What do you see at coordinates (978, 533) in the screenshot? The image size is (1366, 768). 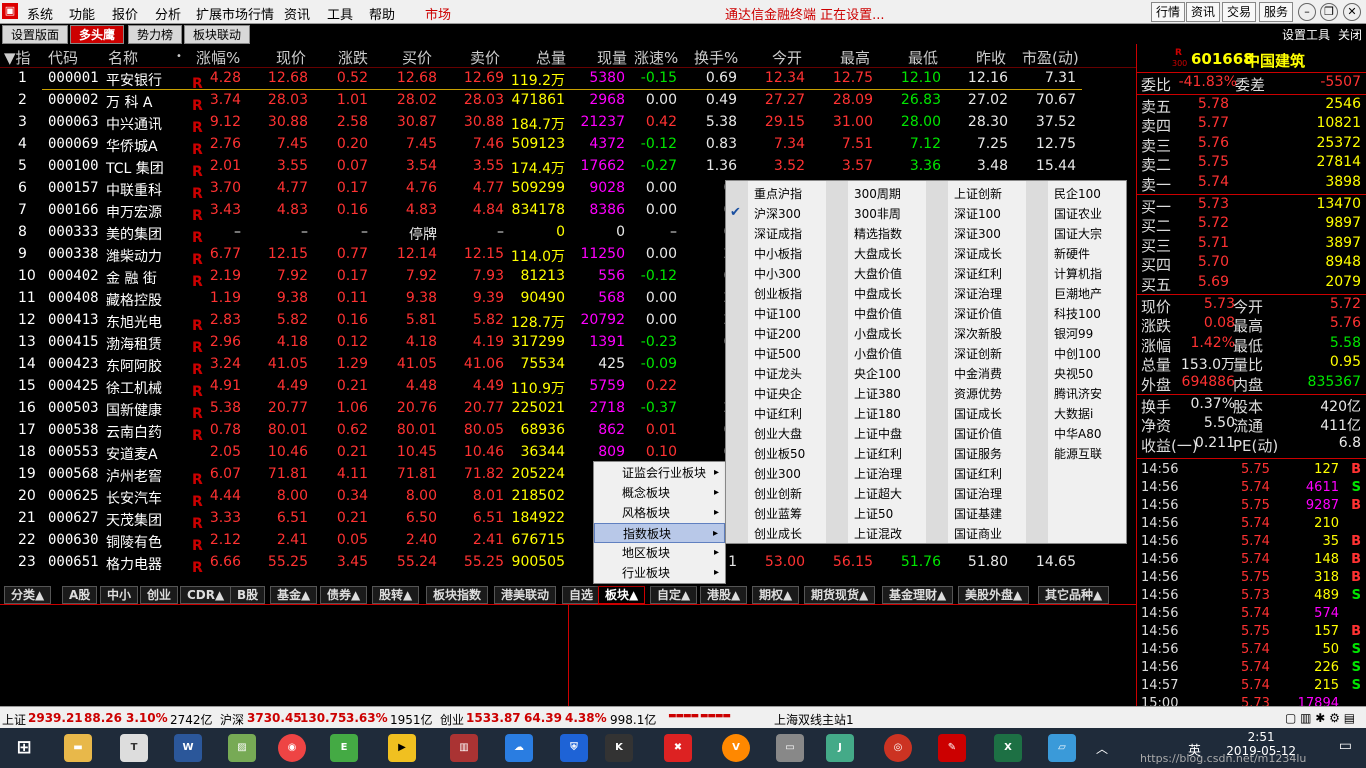 I see `index-menu-item: 国证商业` at bounding box center [978, 533].